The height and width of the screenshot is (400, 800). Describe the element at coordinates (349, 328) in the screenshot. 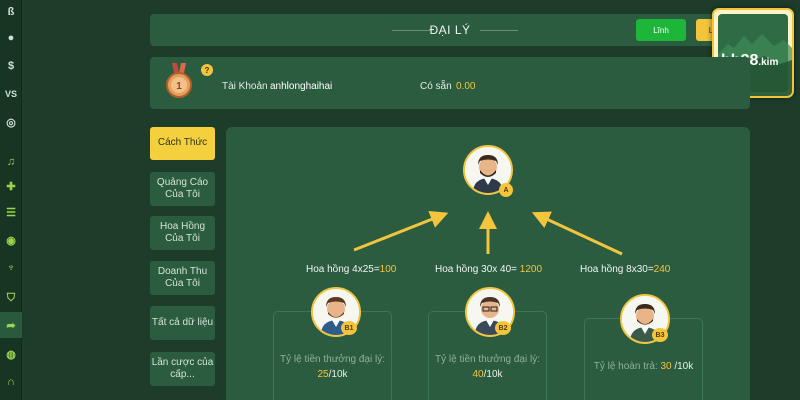

I see `agent-b1-badge: B1` at that location.